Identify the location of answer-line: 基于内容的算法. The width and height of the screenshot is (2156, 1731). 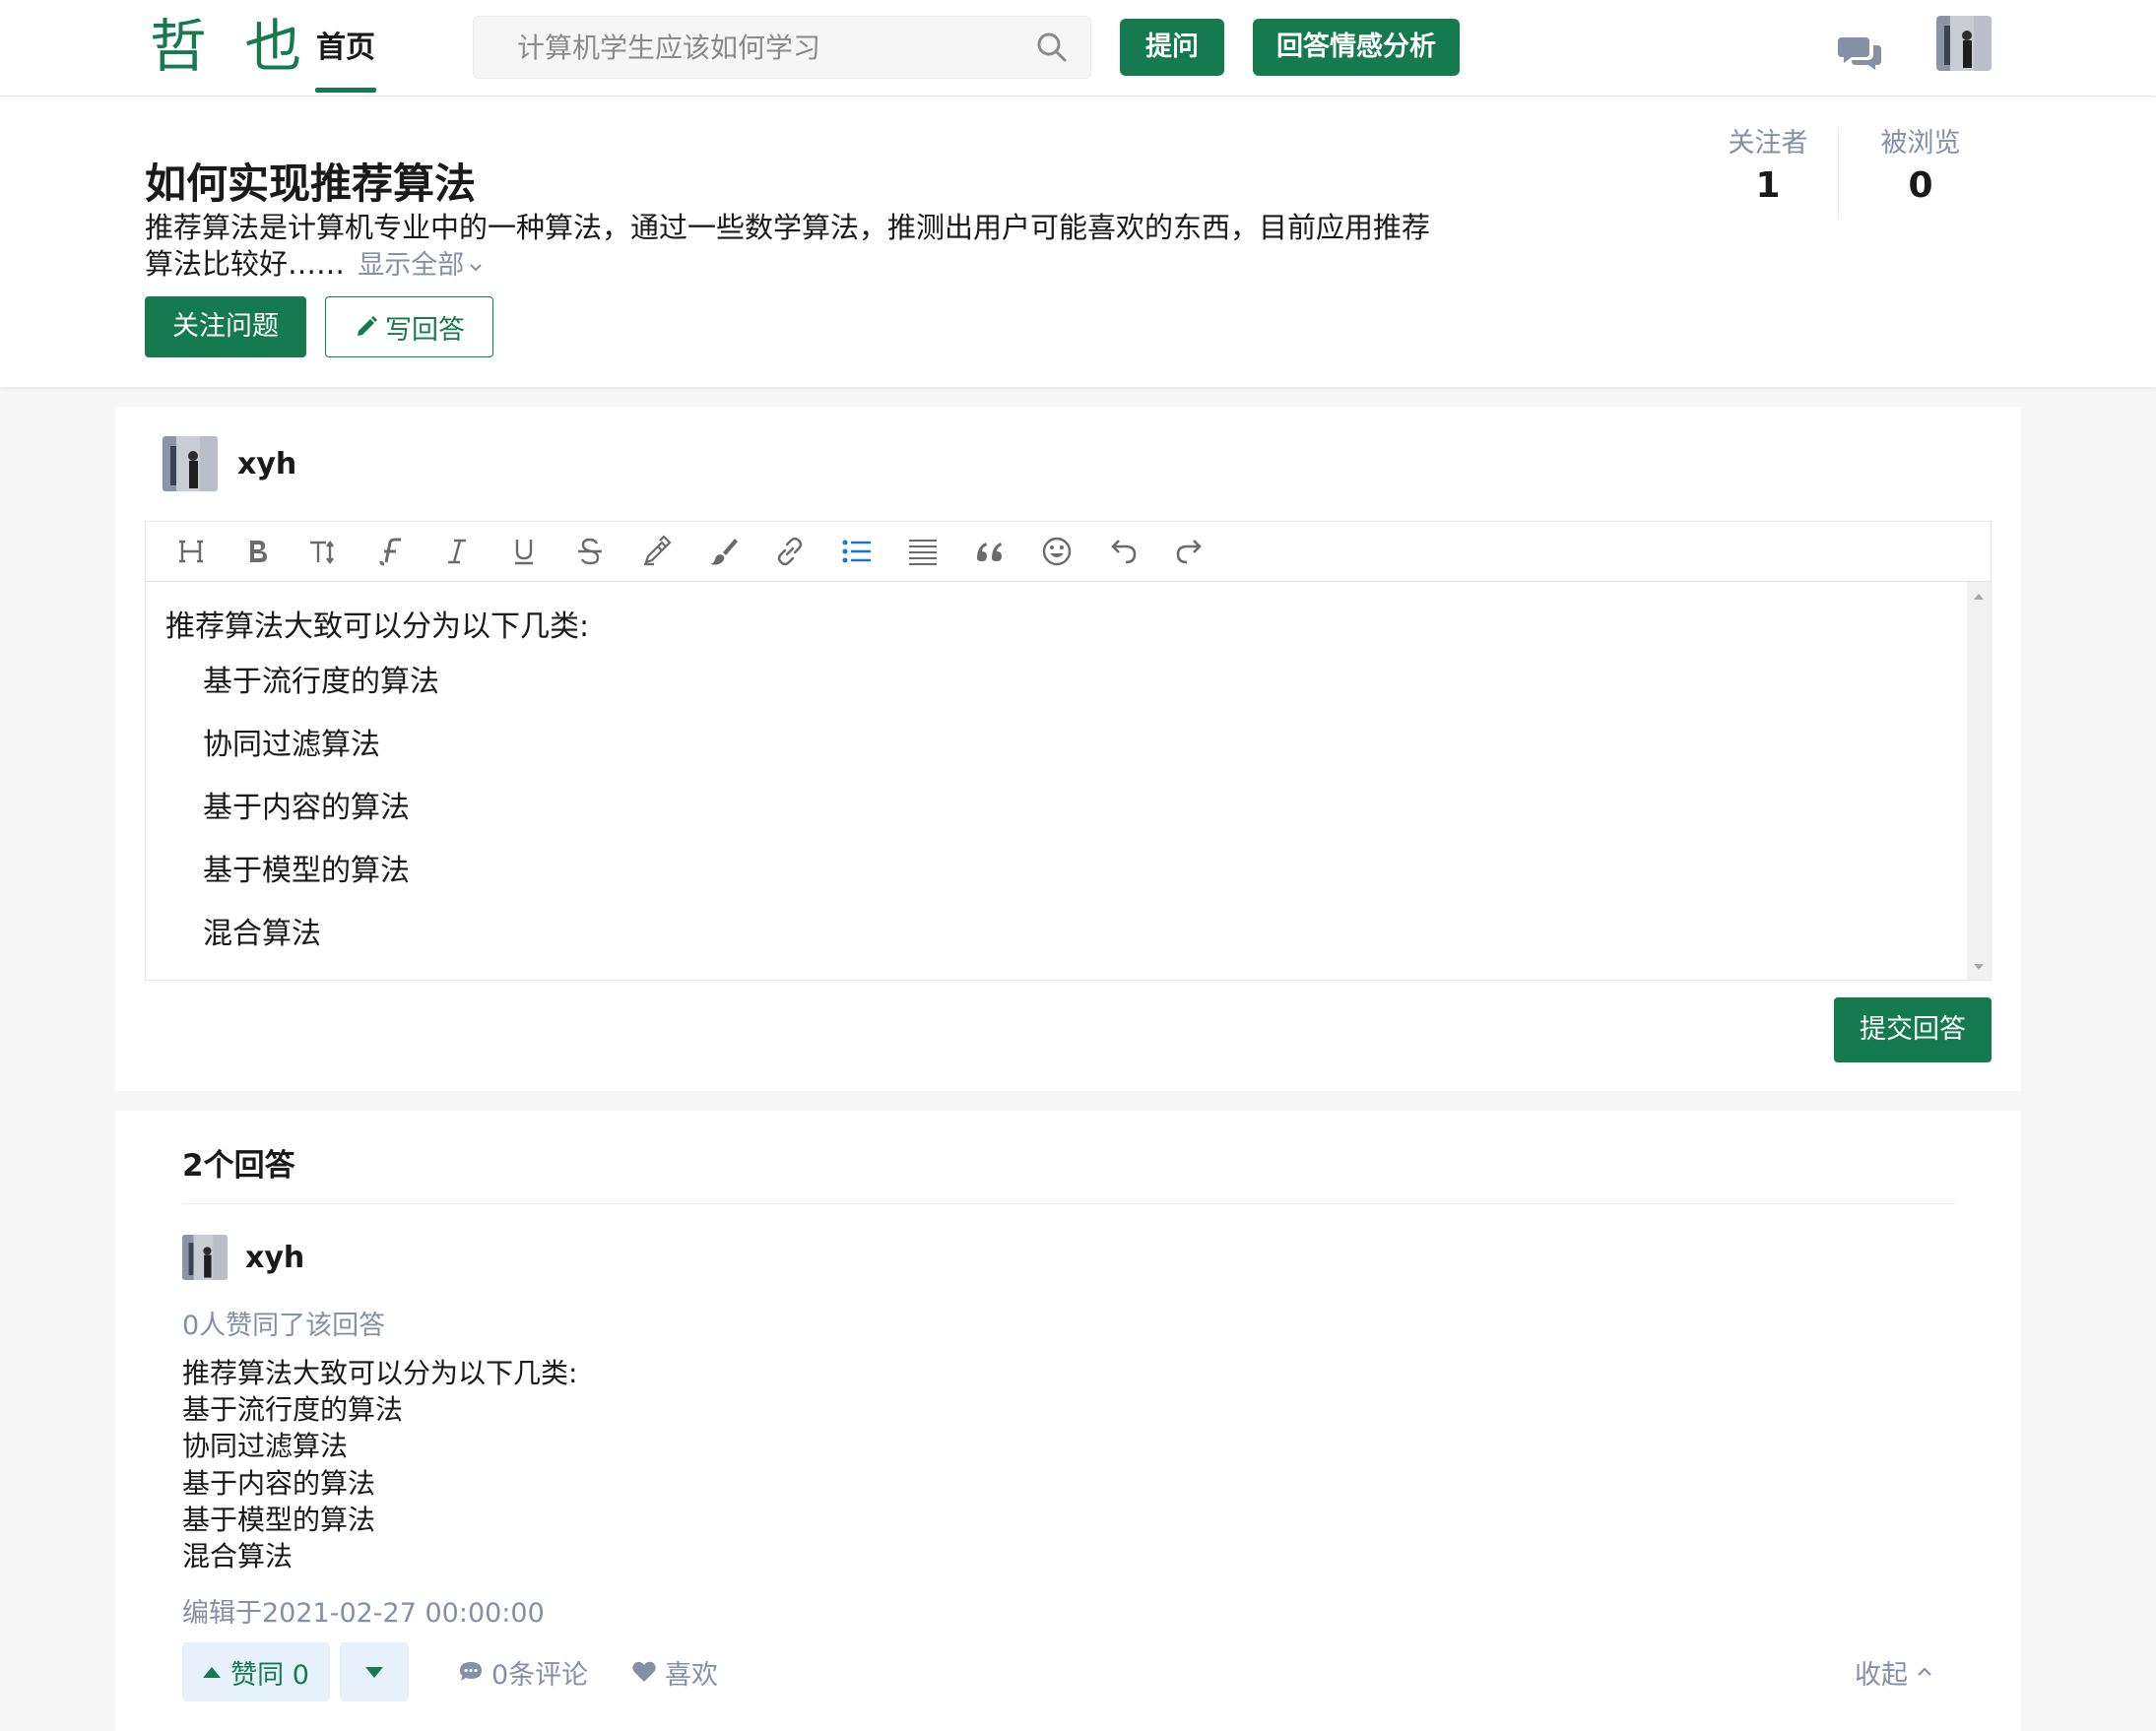
(279, 1483).